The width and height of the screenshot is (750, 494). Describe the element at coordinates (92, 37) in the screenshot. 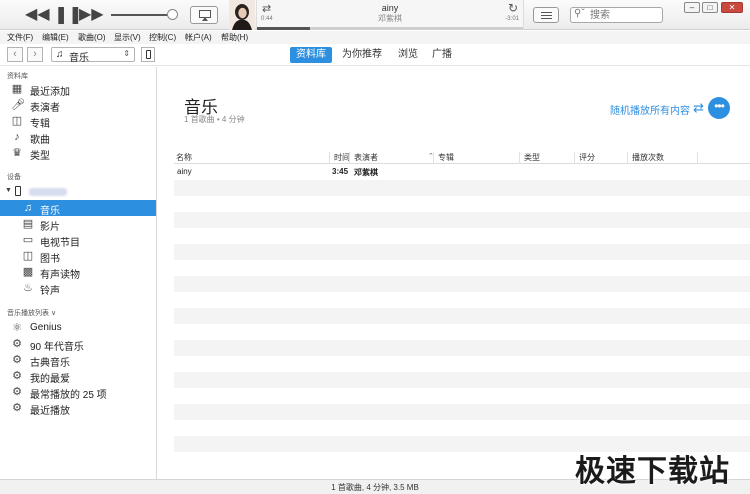

I see `menu-song: 歌曲(O)` at that location.